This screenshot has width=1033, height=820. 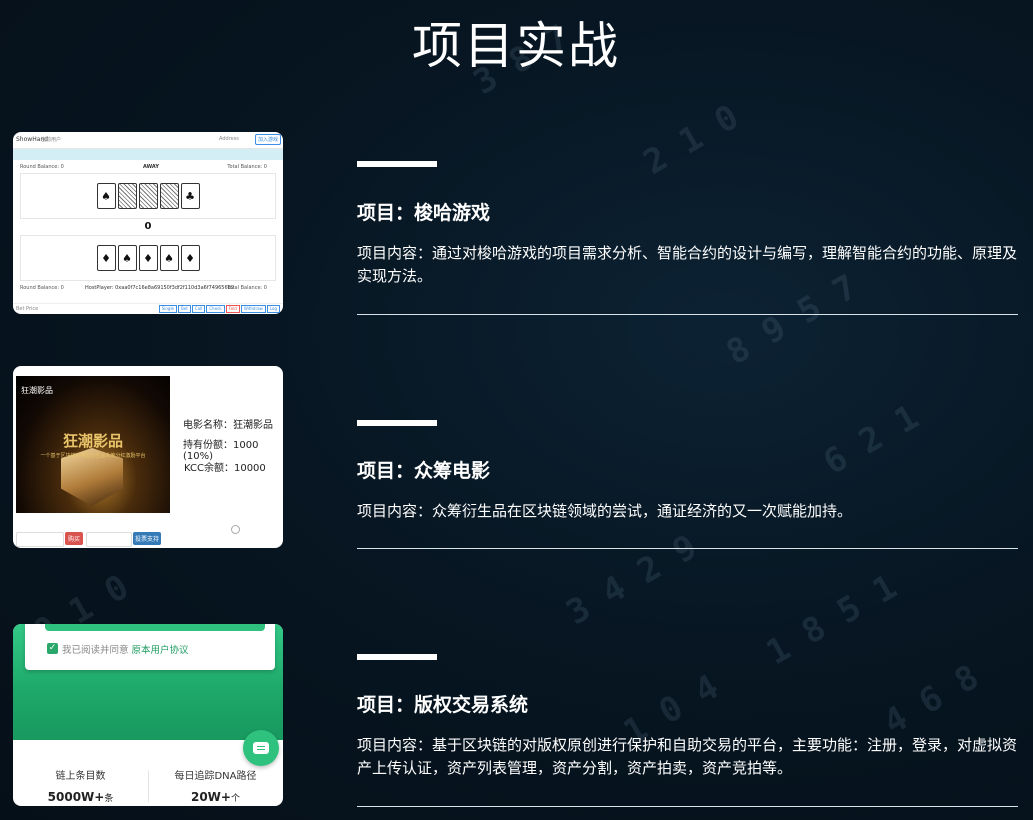 I want to click on thumb-action-button: Log, so click(x=273, y=309).